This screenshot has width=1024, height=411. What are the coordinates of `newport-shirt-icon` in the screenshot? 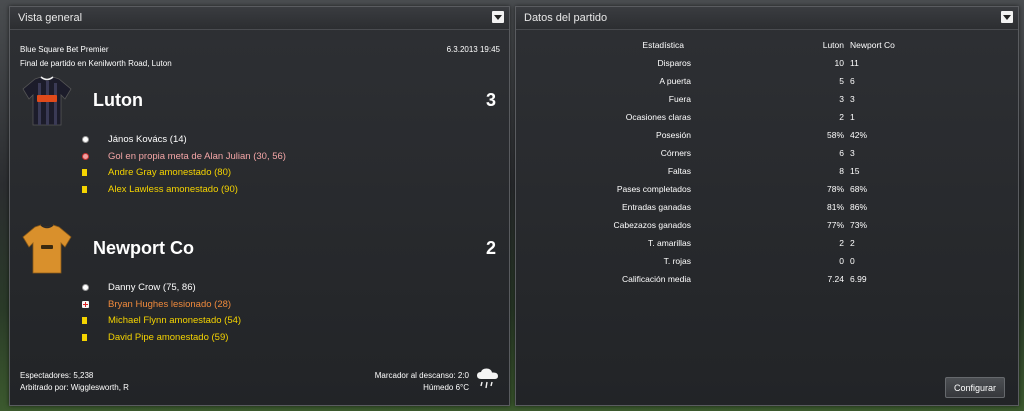 It's located at (47, 249).